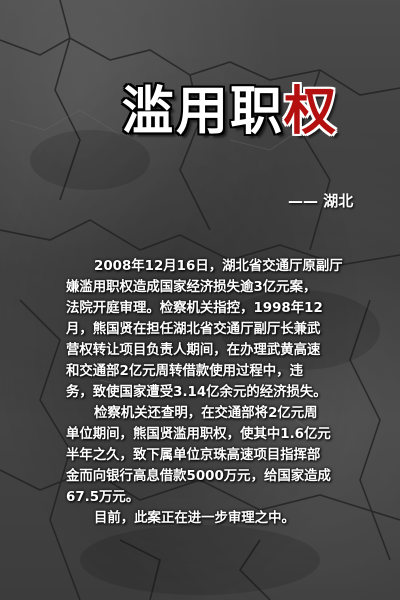 This screenshot has height=600, width=400. I want to click on article-line: 检察机关还查明，在交通部将2亿元周, so click(206, 413).